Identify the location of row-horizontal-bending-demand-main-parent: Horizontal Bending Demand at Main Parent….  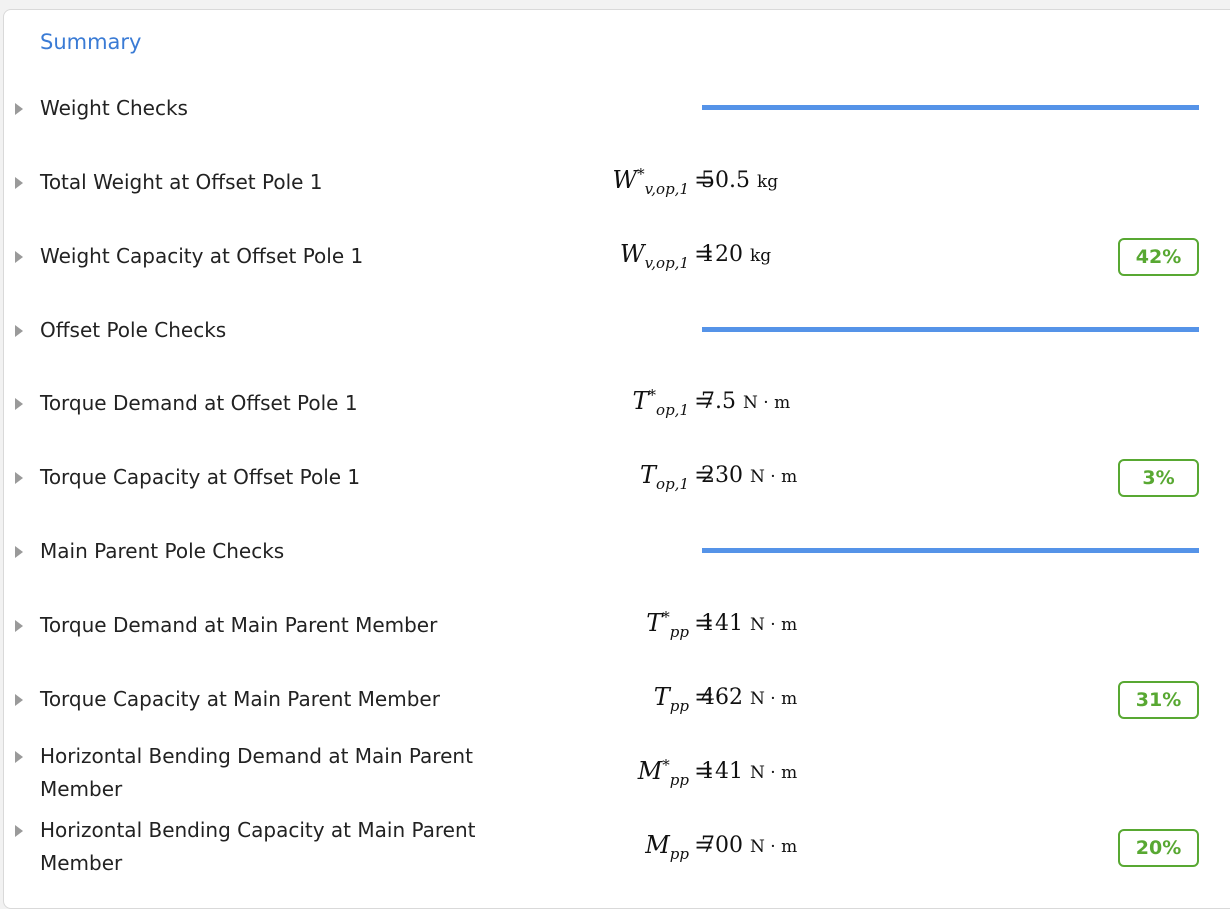
(617, 773).